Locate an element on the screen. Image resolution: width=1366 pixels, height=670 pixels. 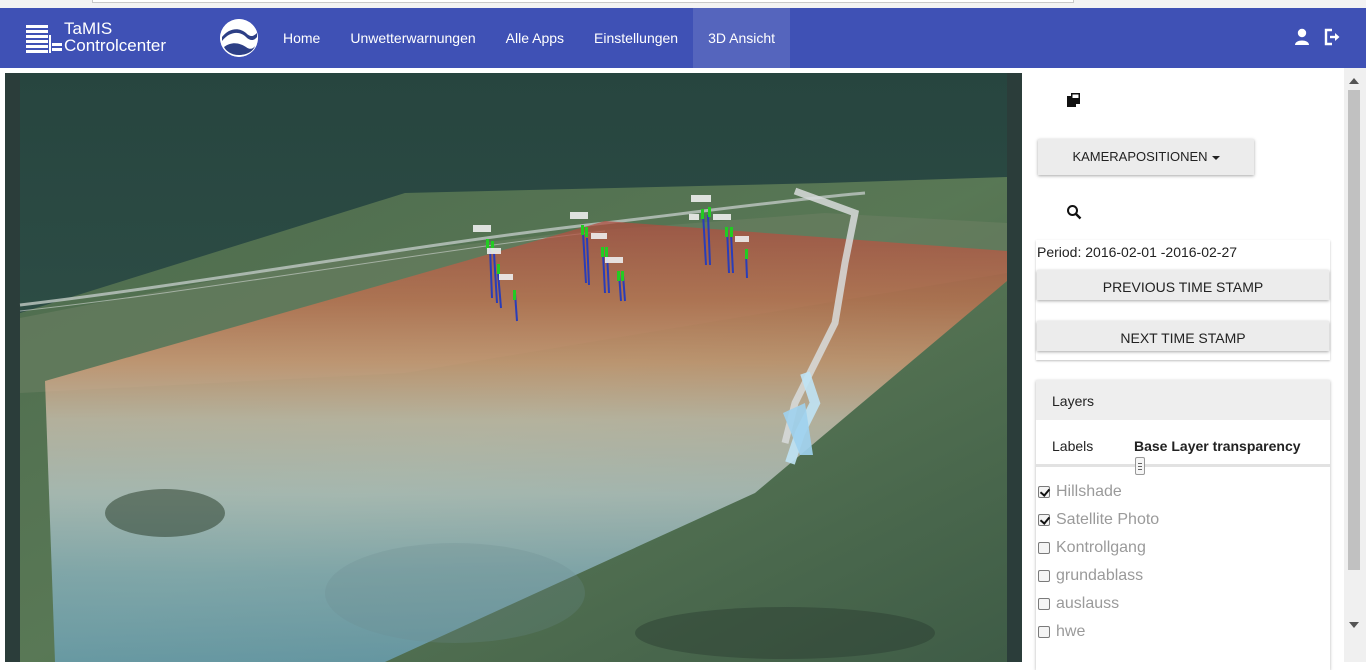
kamerapositionen-label: KAMERAPOSITIONEN is located at coordinates (1140, 156).